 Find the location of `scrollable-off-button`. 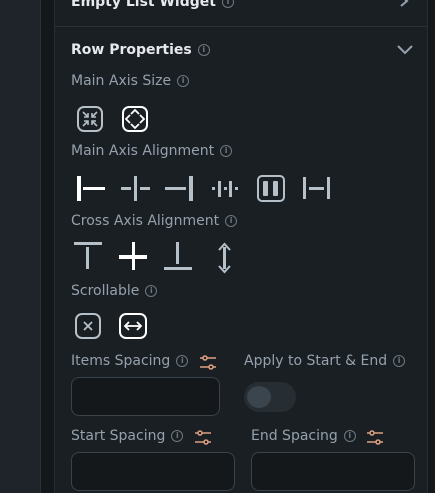

scrollable-off-button is located at coordinates (88, 326).